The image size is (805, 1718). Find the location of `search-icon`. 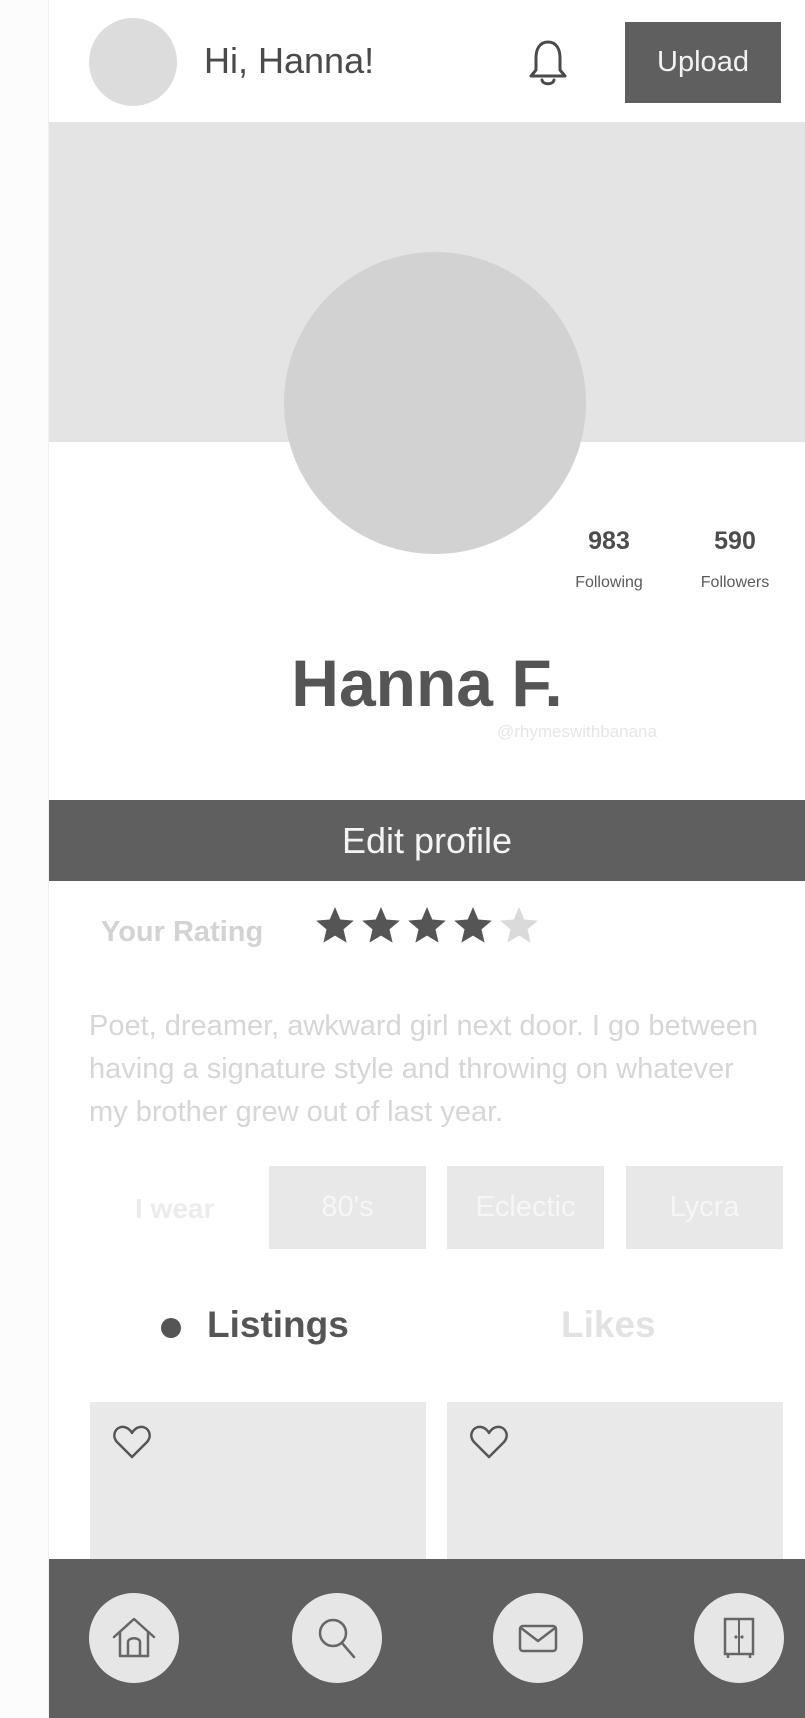

search-icon is located at coordinates (337, 1638).